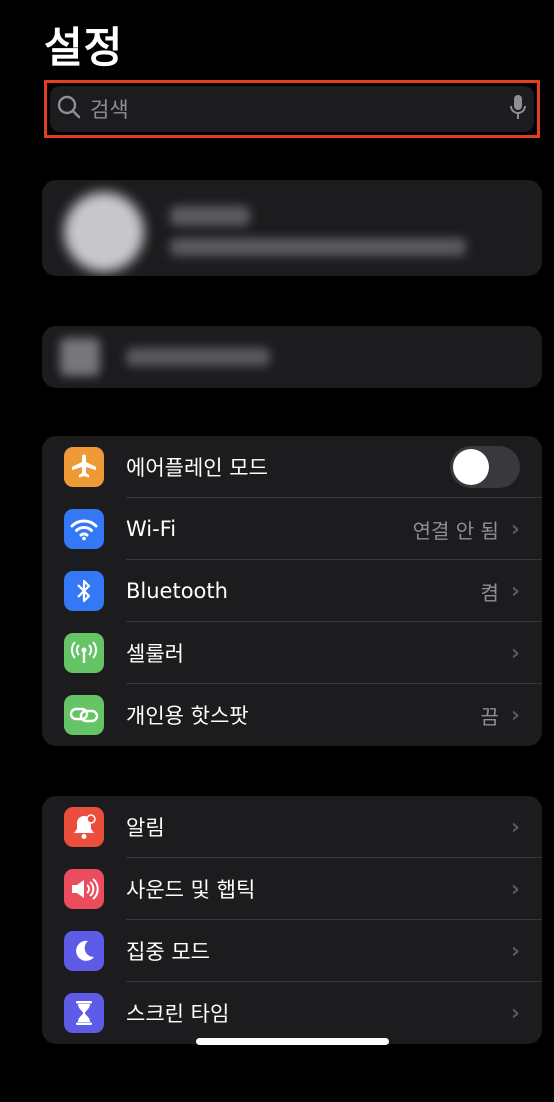 The width and height of the screenshot is (554, 1102). I want to click on page-title: 설정, so click(84, 47).